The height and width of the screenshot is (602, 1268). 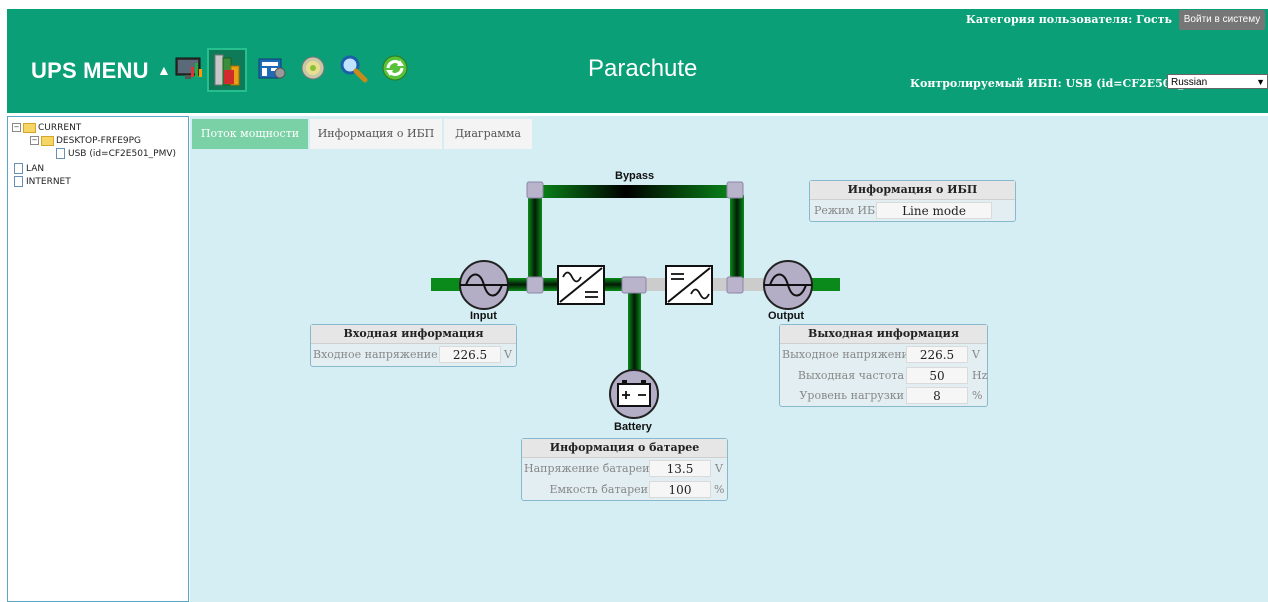 I want to click on battery-capacity-label: Емкость батареи, so click(x=598, y=489).